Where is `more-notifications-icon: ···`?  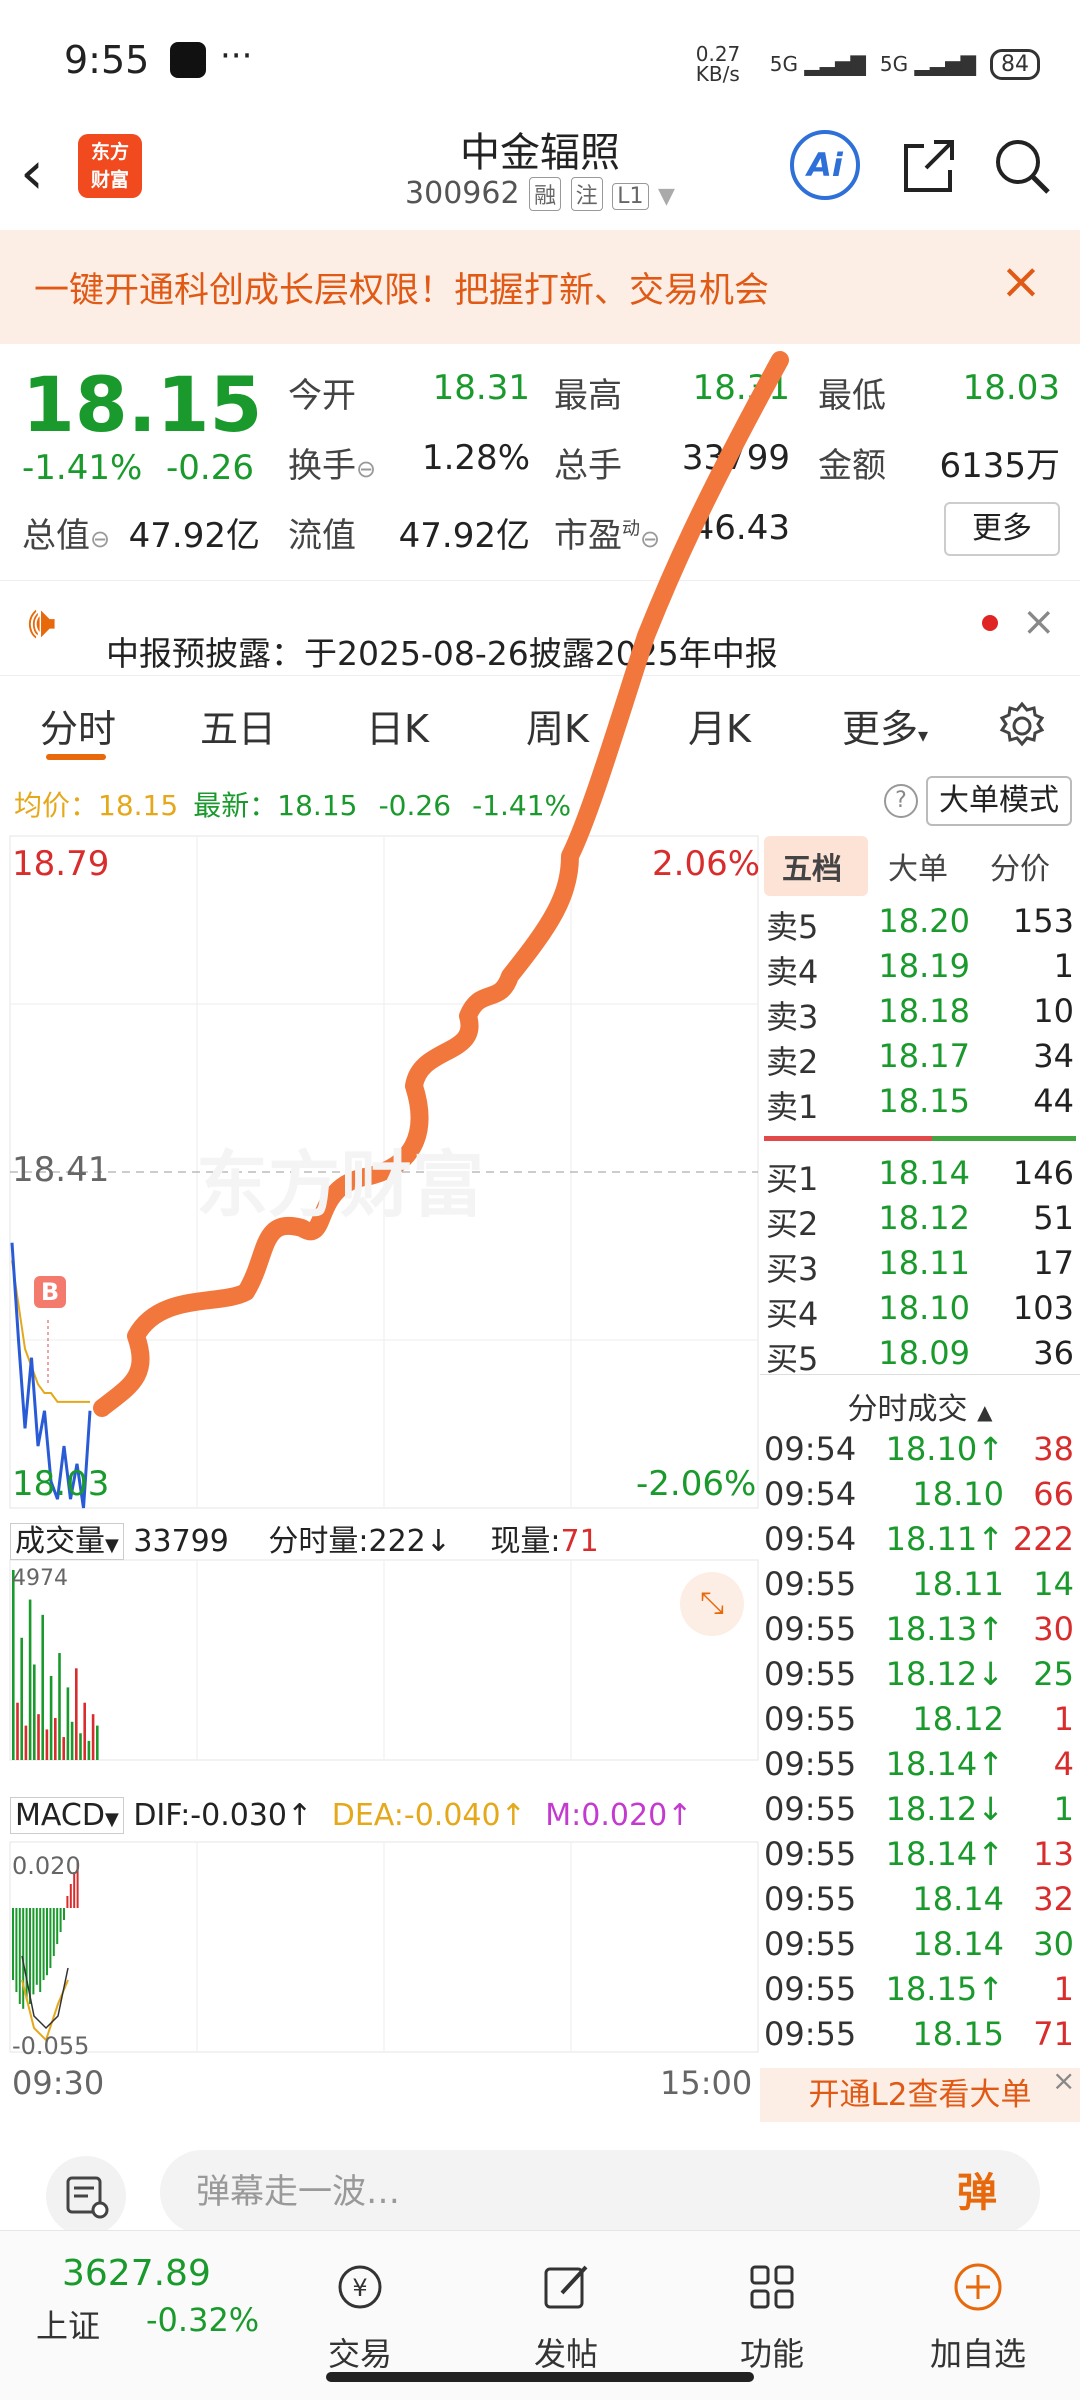 more-notifications-icon: ··· is located at coordinates (236, 56).